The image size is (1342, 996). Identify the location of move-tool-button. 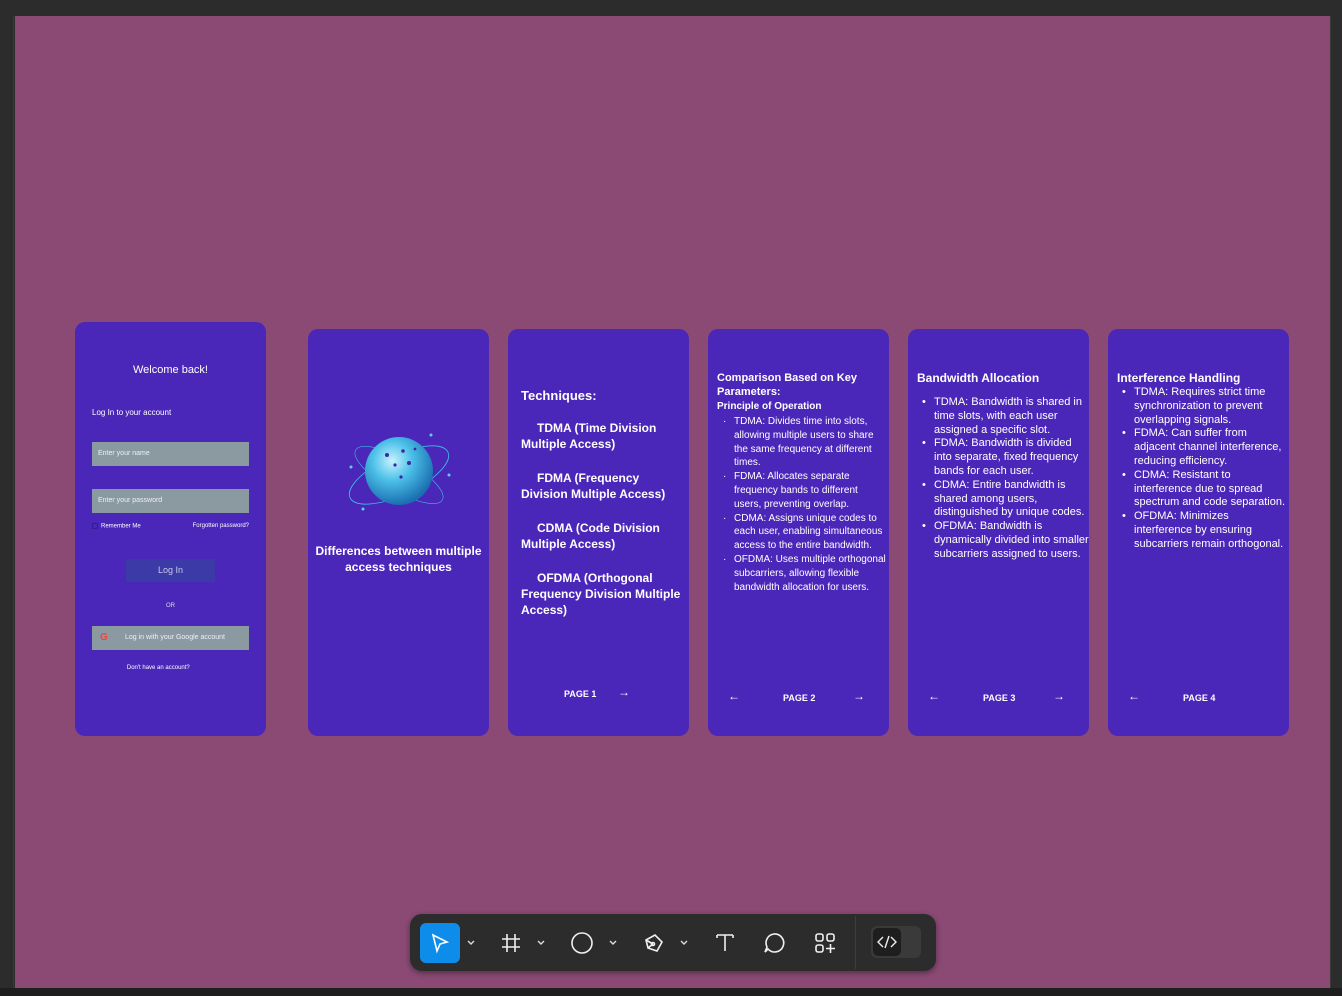
(440, 943).